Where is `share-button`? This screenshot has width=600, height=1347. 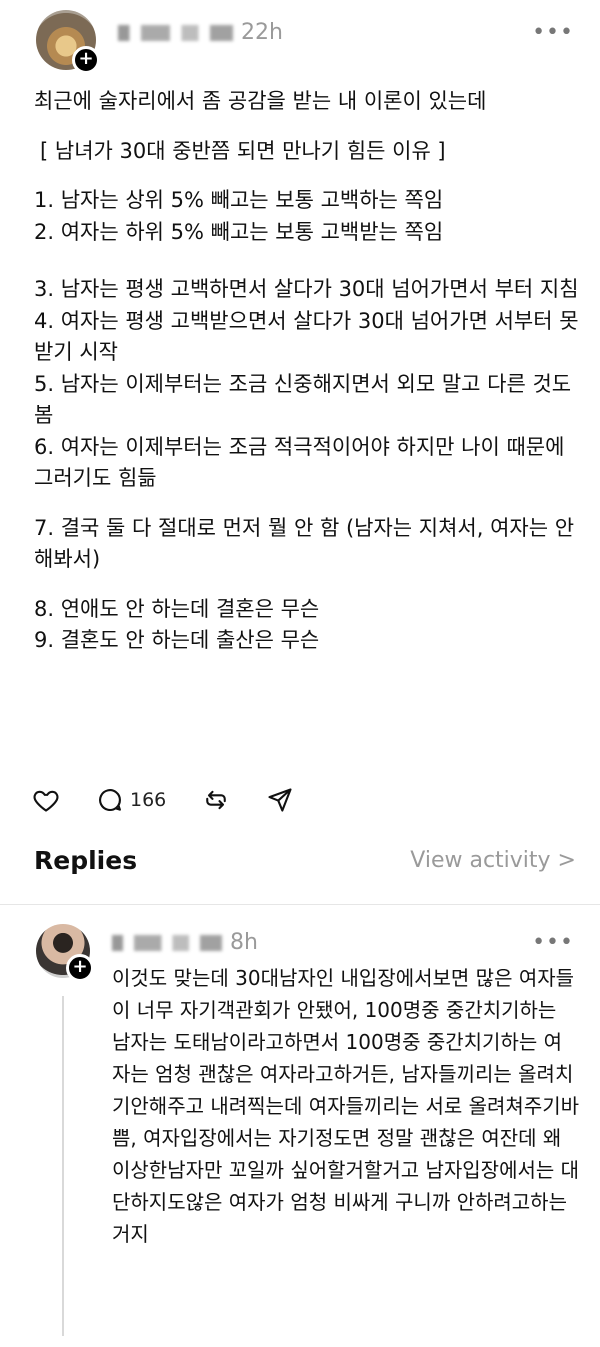 share-button is located at coordinates (280, 800).